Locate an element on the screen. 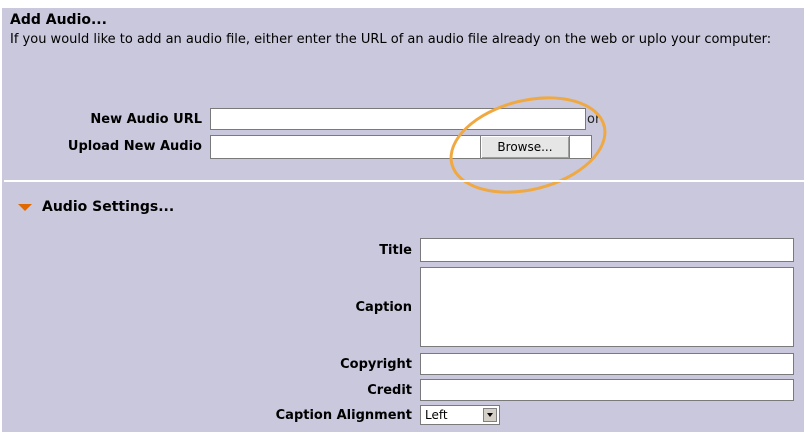 The height and width of the screenshot is (432, 804). caption-label: Caption is located at coordinates (383, 307).